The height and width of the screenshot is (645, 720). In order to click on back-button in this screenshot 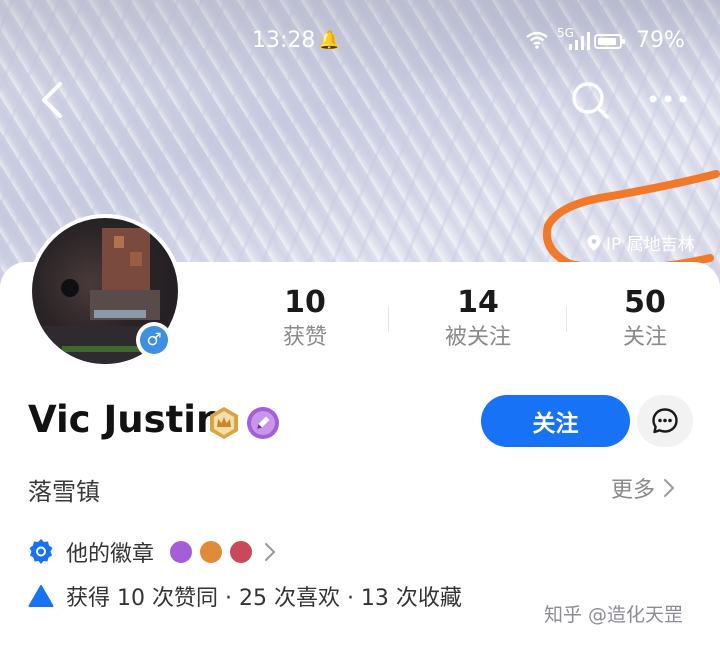, I will do `click(53, 100)`.